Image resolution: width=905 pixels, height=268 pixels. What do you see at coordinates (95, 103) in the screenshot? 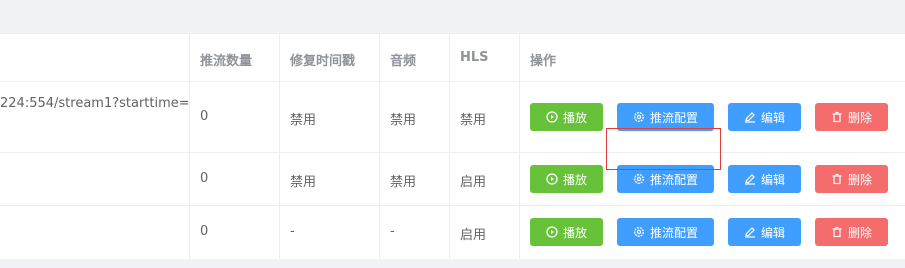
I see `stream-url: 224:554/stream1?starttime=` at bounding box center [95, 103].